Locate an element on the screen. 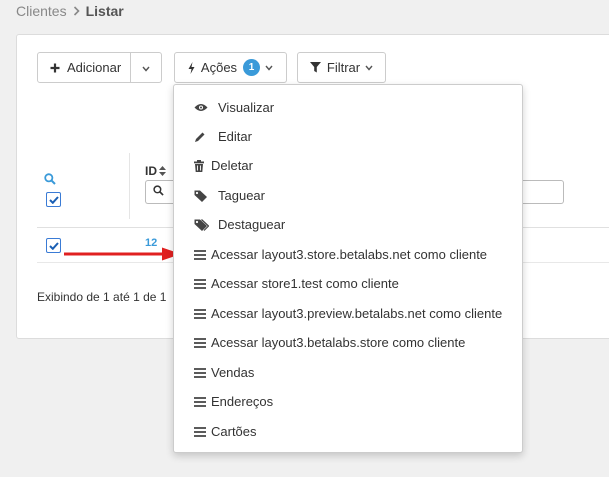 The width and height of the screenshot is (609, 477). menu-item-visualizar: Visualizar is located at coordinates (348, 107).